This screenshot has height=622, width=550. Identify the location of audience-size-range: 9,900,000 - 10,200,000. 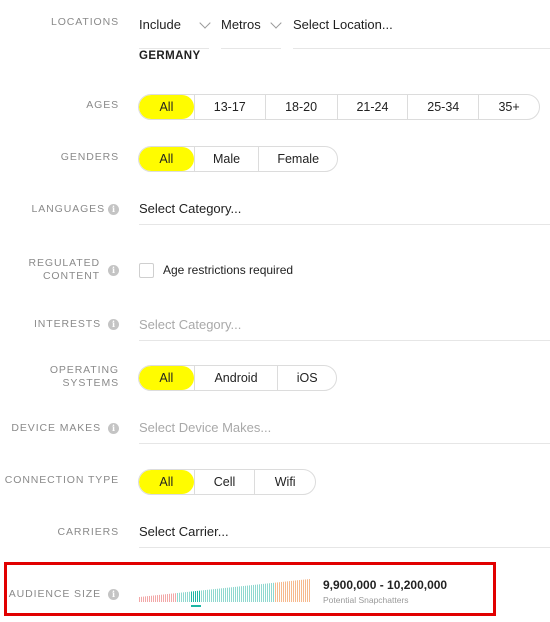
(385, 585).